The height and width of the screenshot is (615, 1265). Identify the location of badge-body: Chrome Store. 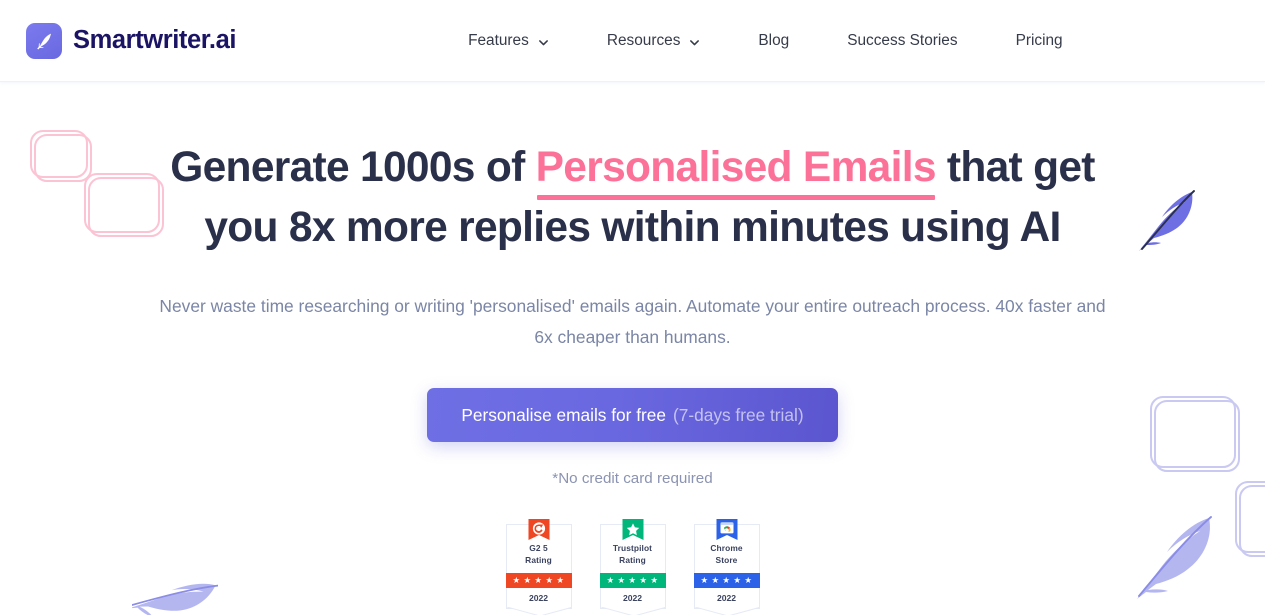
(726, 546).